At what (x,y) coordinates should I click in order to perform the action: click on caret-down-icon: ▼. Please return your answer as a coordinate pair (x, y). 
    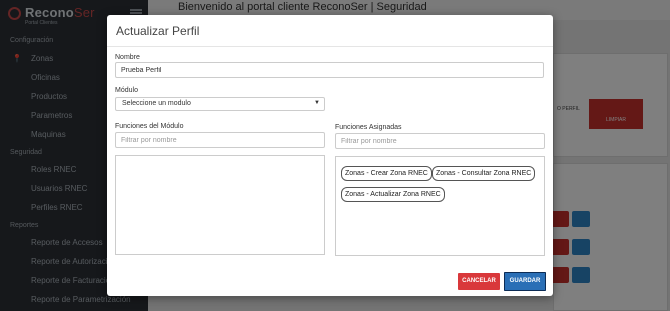
    Looking at the image, I should click on (317, 103).